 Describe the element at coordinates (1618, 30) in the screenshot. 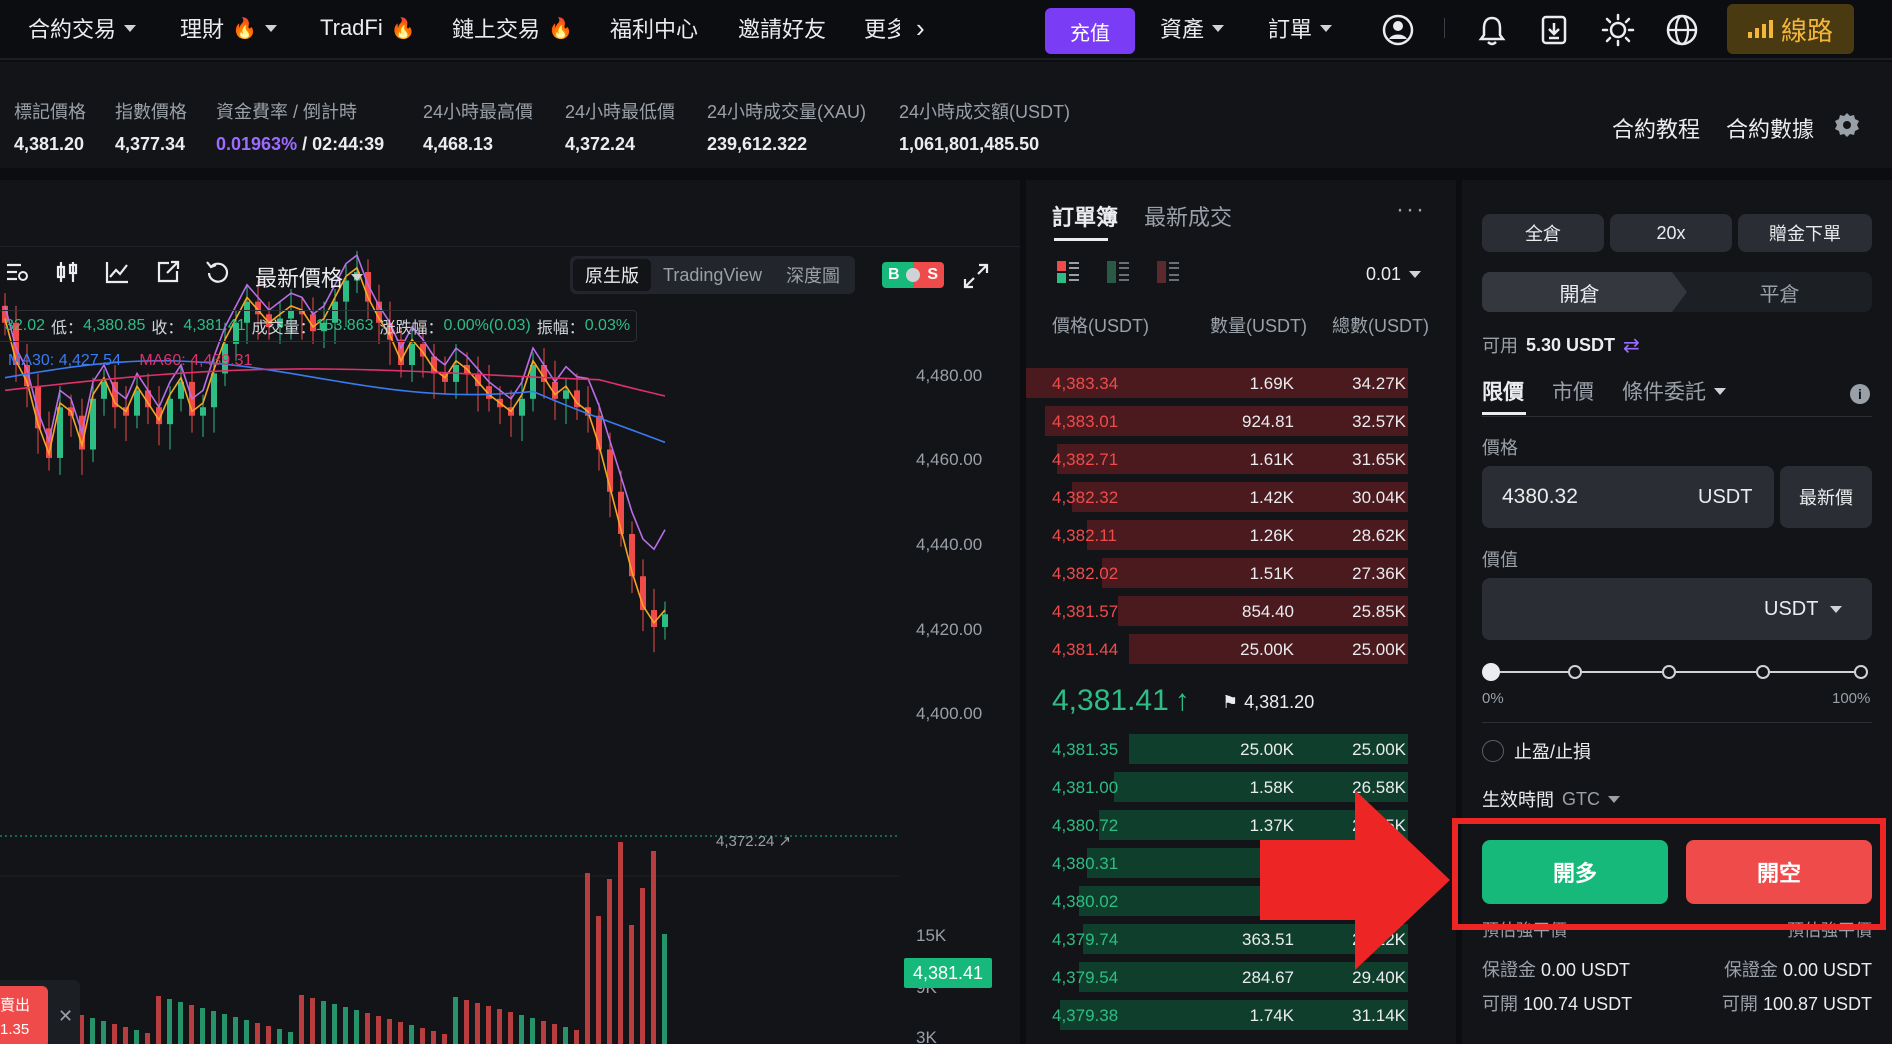

I see `theme-icon` at that location.